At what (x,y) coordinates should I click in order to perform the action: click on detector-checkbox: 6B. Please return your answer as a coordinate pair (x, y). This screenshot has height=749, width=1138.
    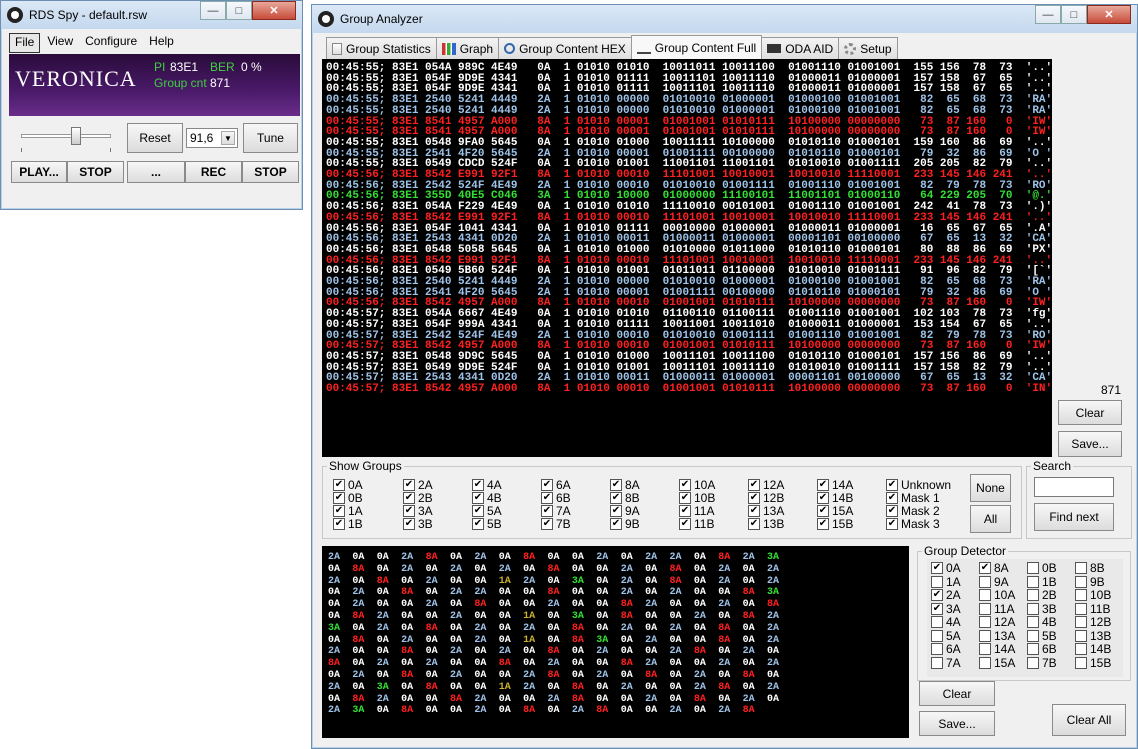
    Looking at the image, I should click on (1042, 649).